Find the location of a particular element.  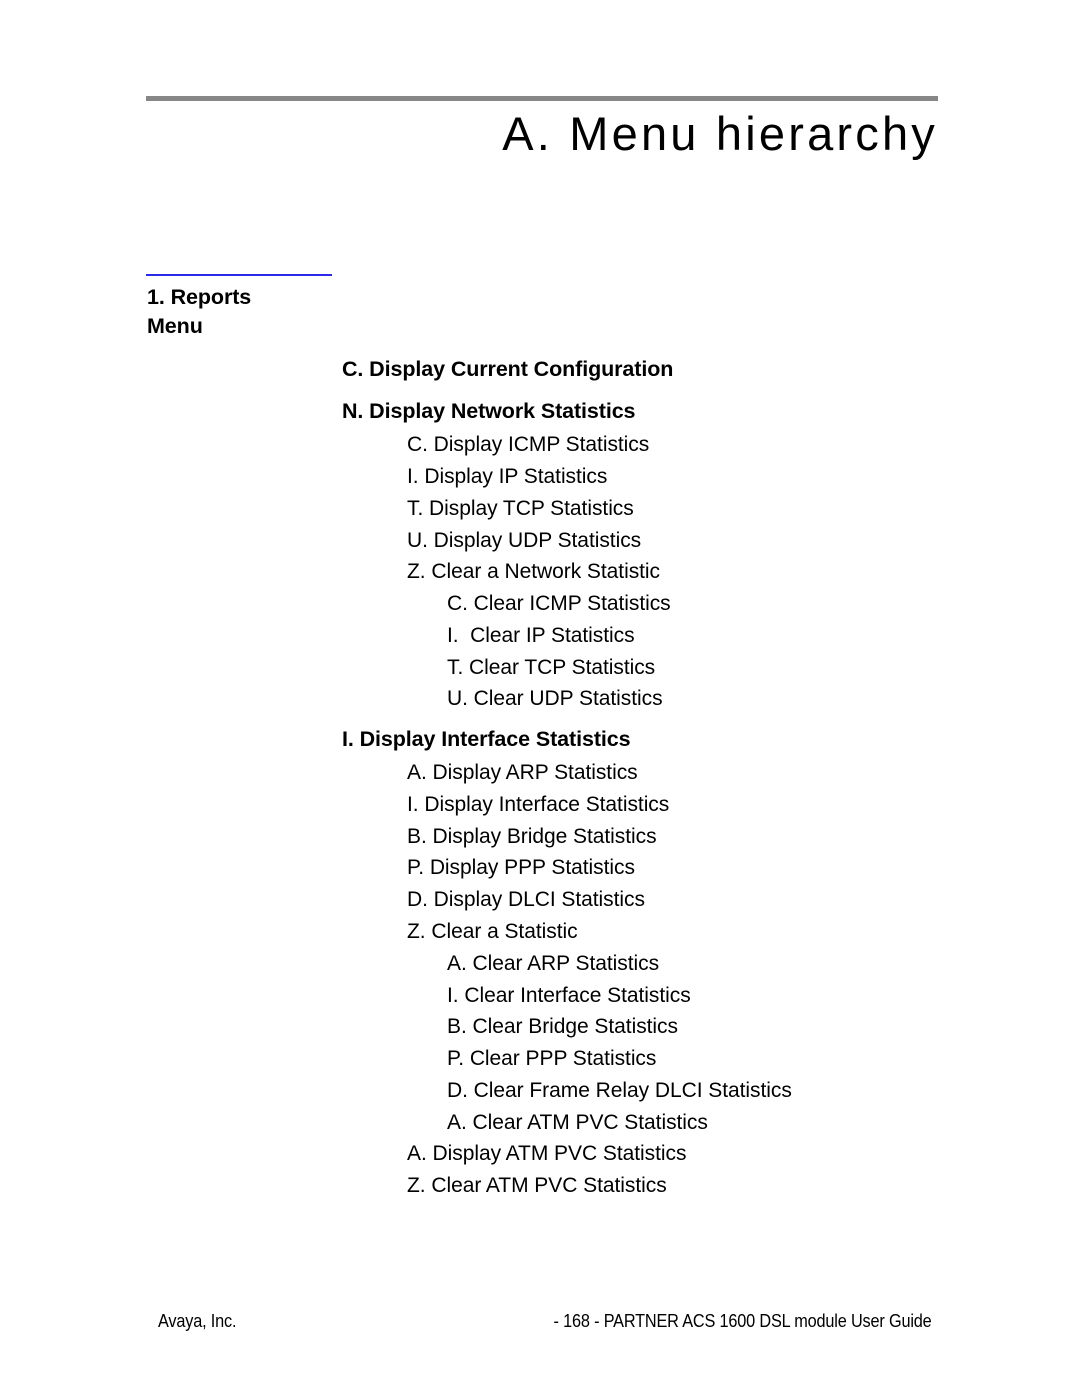

menu-item-display-ppp-statistics: P. Display PPP Statistics is located at coordinates (521, 867).